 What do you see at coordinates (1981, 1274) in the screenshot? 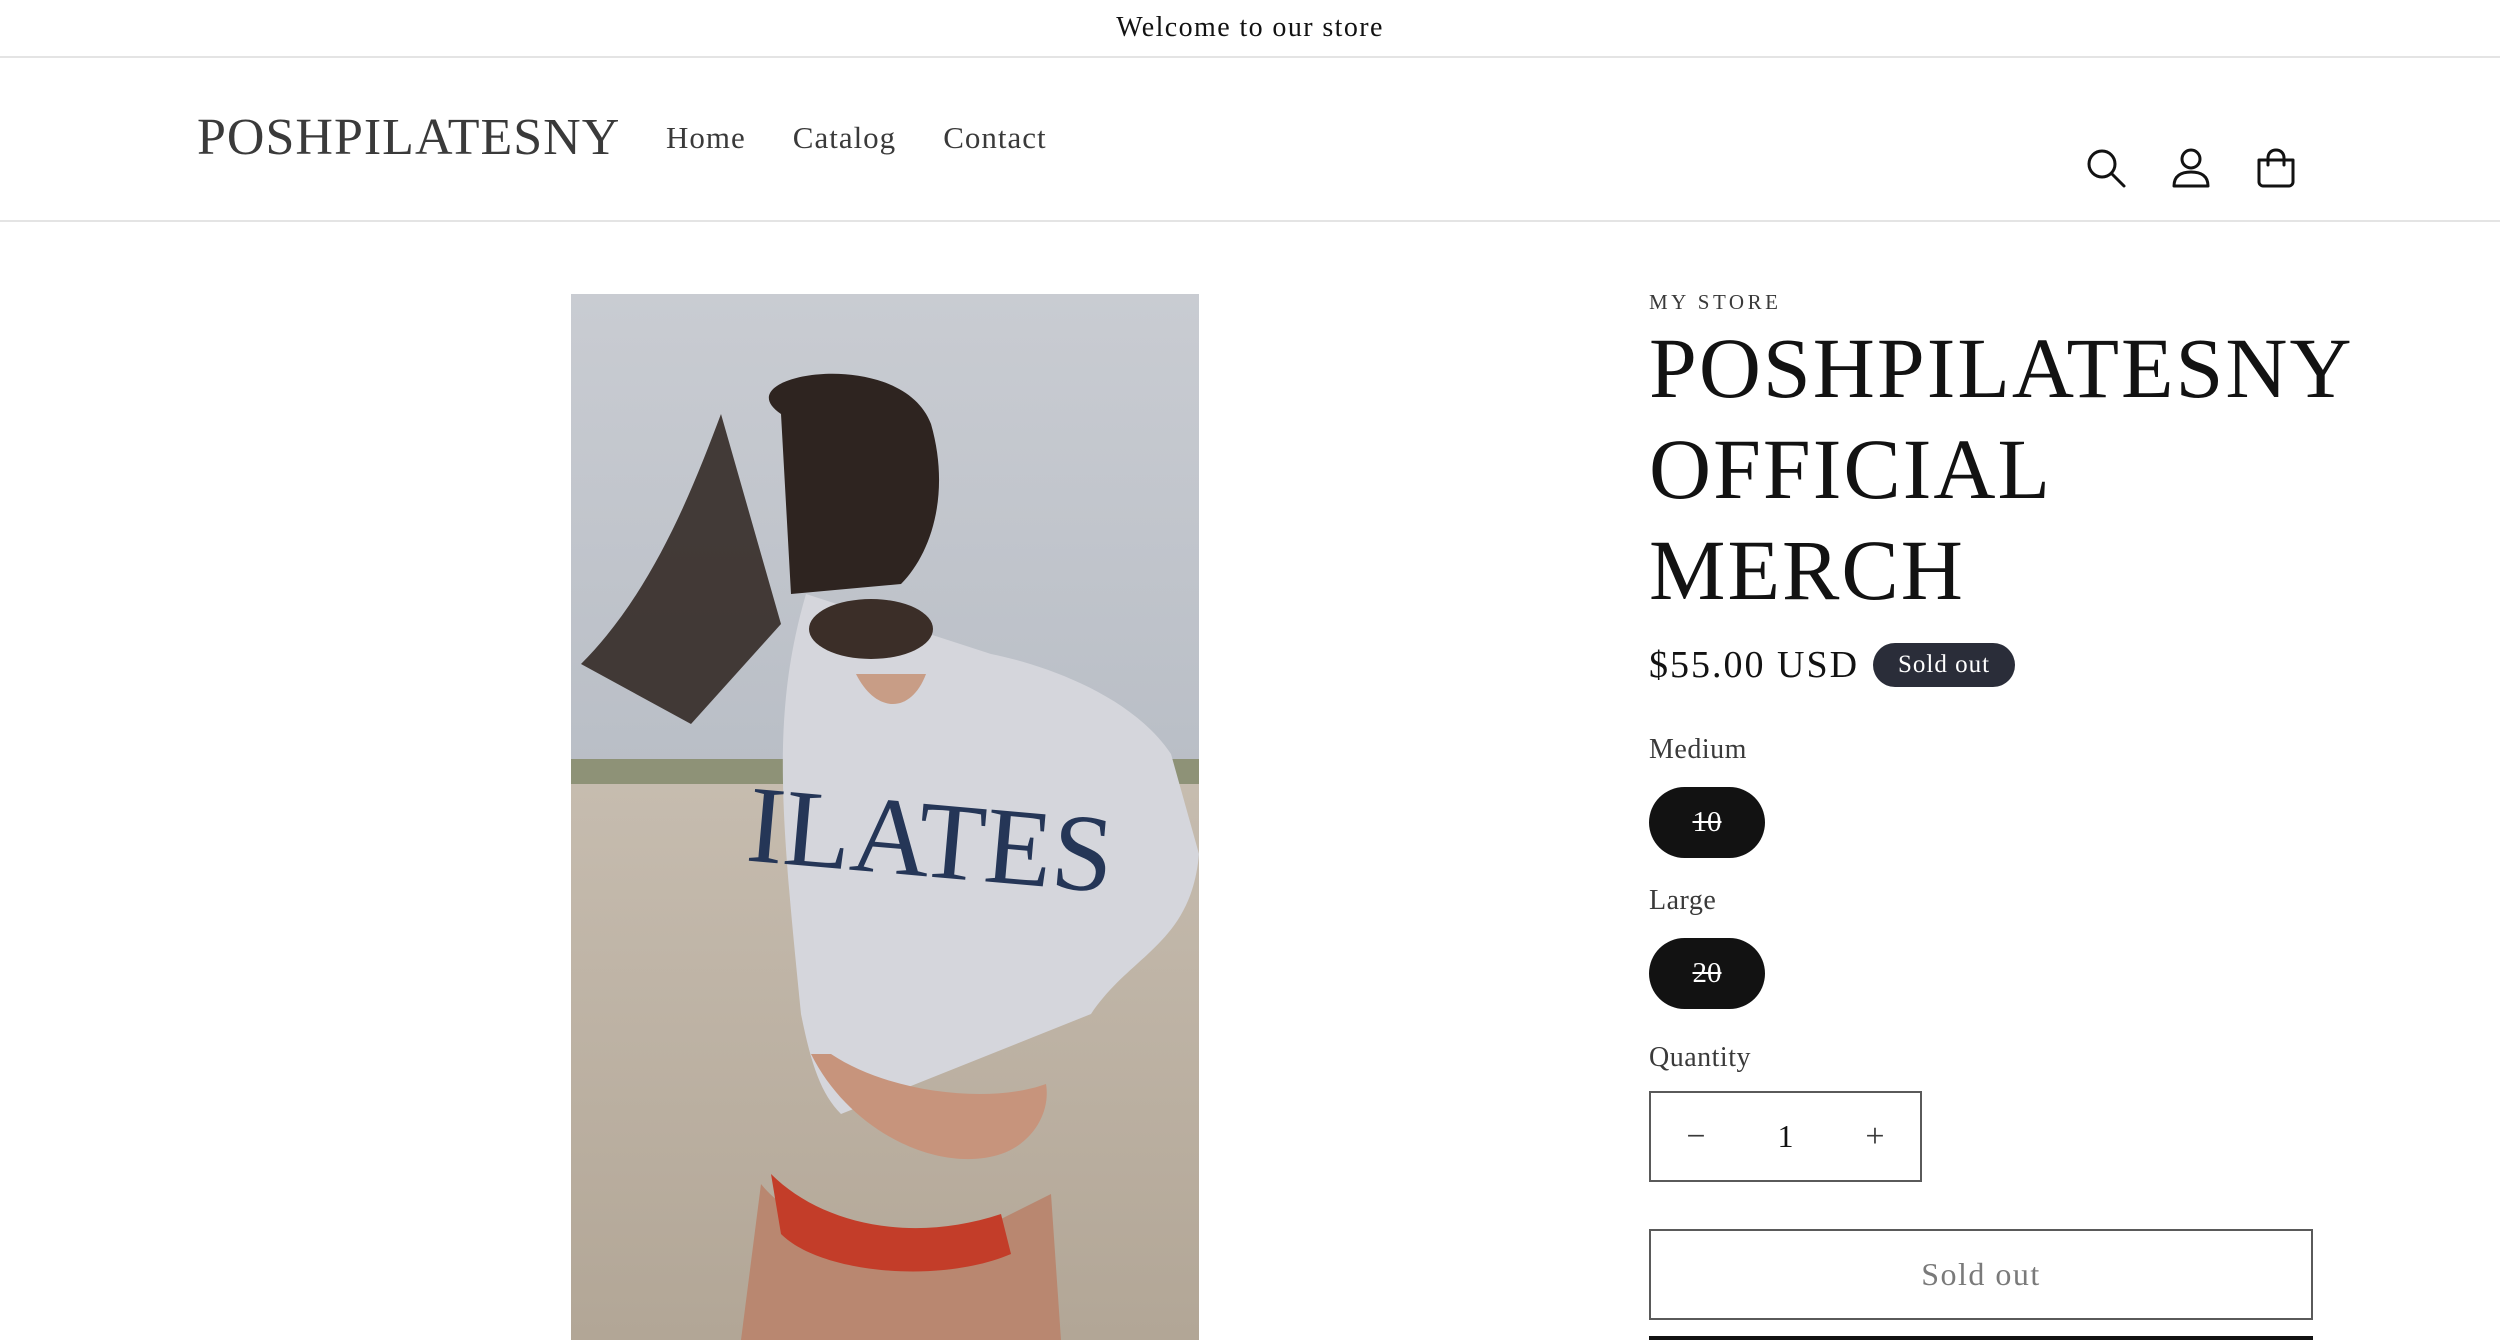
I see `sold-out-button: Sold out` at bounding box center [1981, 1274].